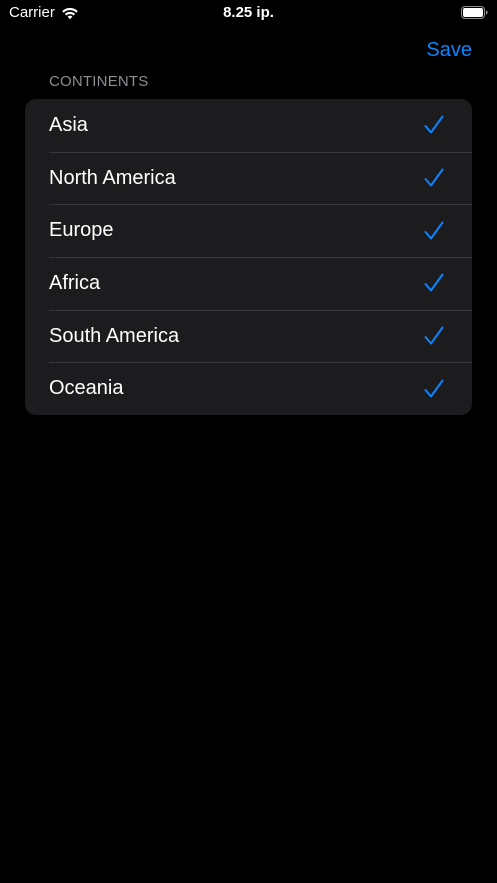  I want to click on navigation-bar: Save, so click(248, 52).